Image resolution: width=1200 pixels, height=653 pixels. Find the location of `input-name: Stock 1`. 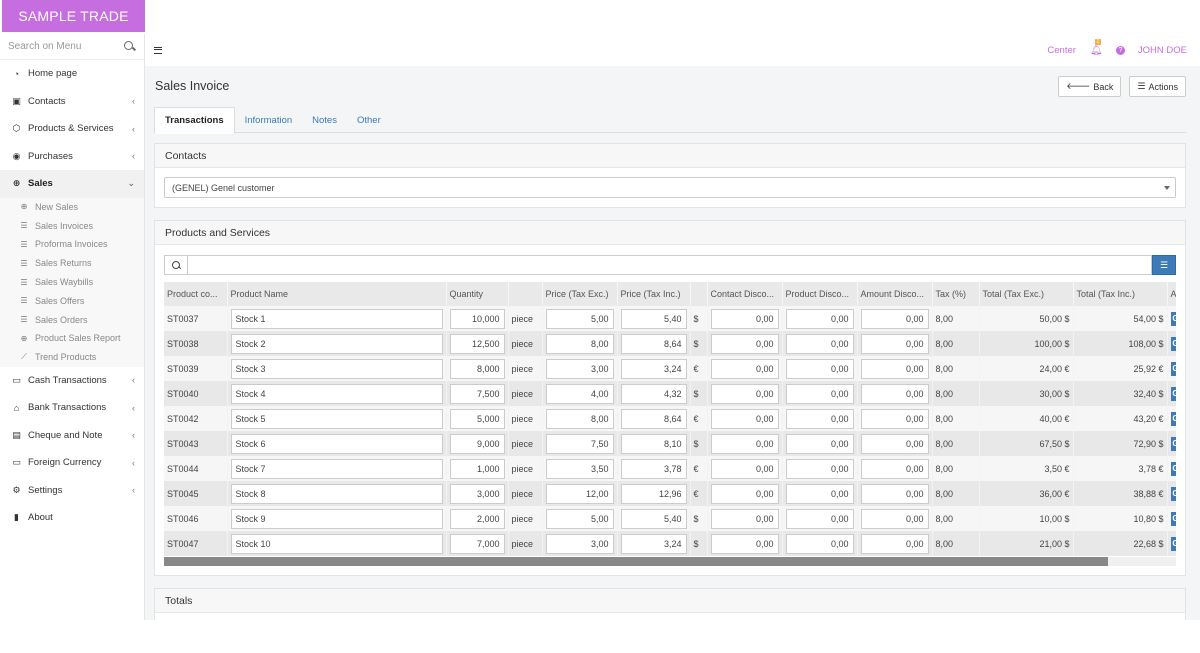

input-name: Stock 1 is located at coordinates (336, 318).